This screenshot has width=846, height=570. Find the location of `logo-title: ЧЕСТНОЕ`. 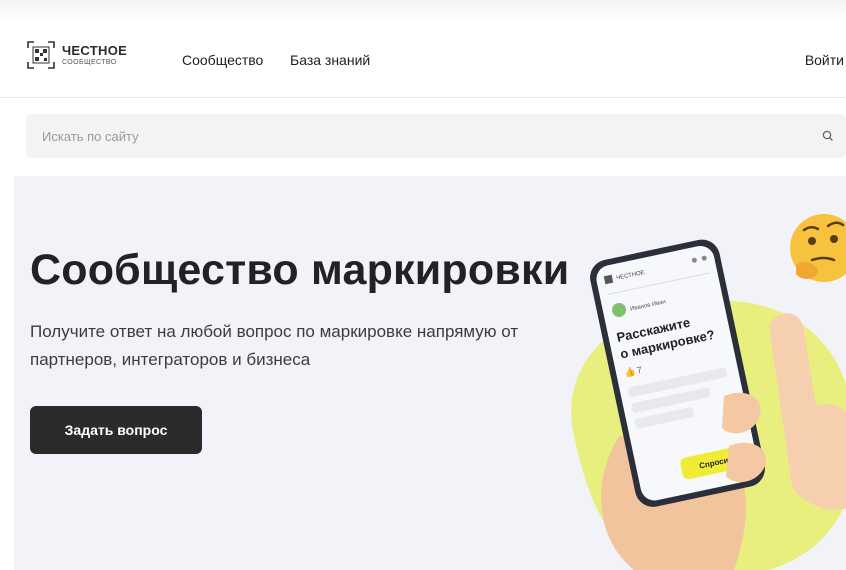

logo-title: ЧЕСТНОЕ is located at coordinates (95, 50).